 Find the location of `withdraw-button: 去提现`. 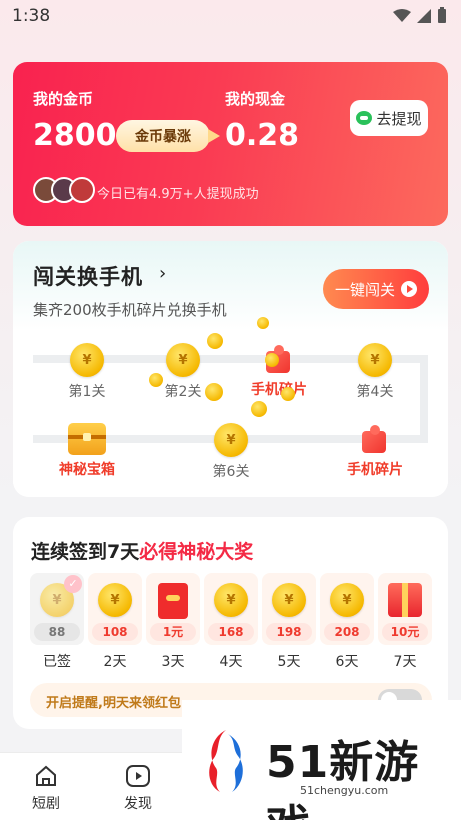

withdraw-button: 去提现 is located at coordinates (389, 118).